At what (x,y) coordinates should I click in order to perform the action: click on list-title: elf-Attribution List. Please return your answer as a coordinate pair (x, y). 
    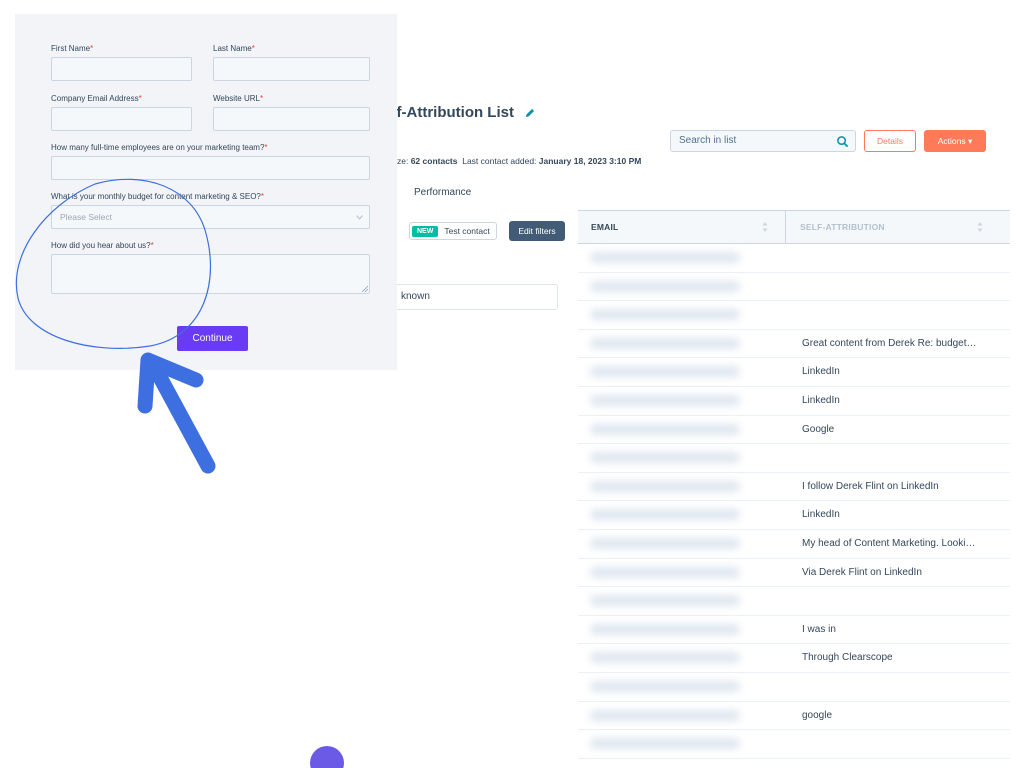
    Looking at the image, I should click on (460, 112).